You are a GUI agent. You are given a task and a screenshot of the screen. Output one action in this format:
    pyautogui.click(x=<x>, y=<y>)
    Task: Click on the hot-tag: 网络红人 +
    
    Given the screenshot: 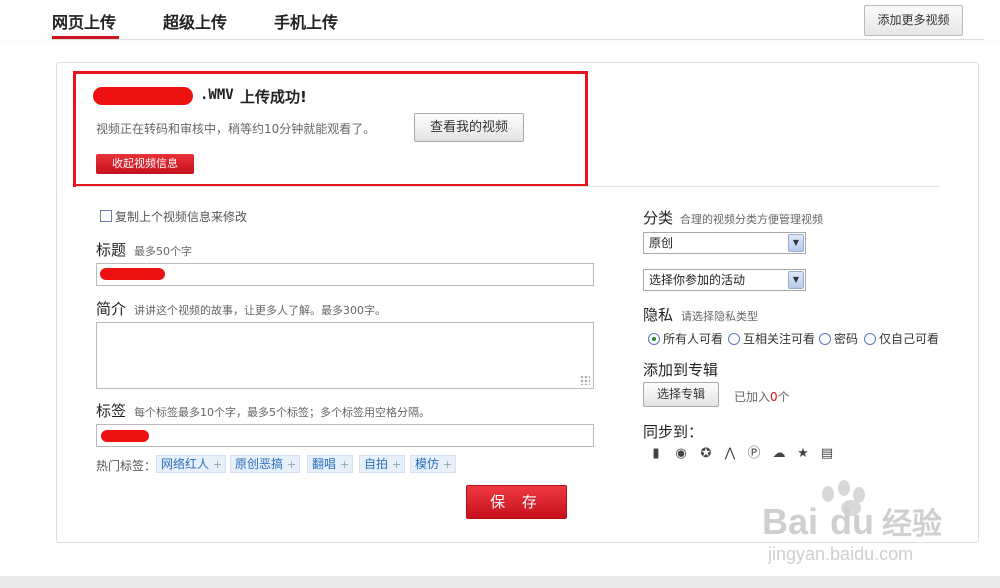 What is the action you would take?
    pyautogui.click(x=191, y=464)
    